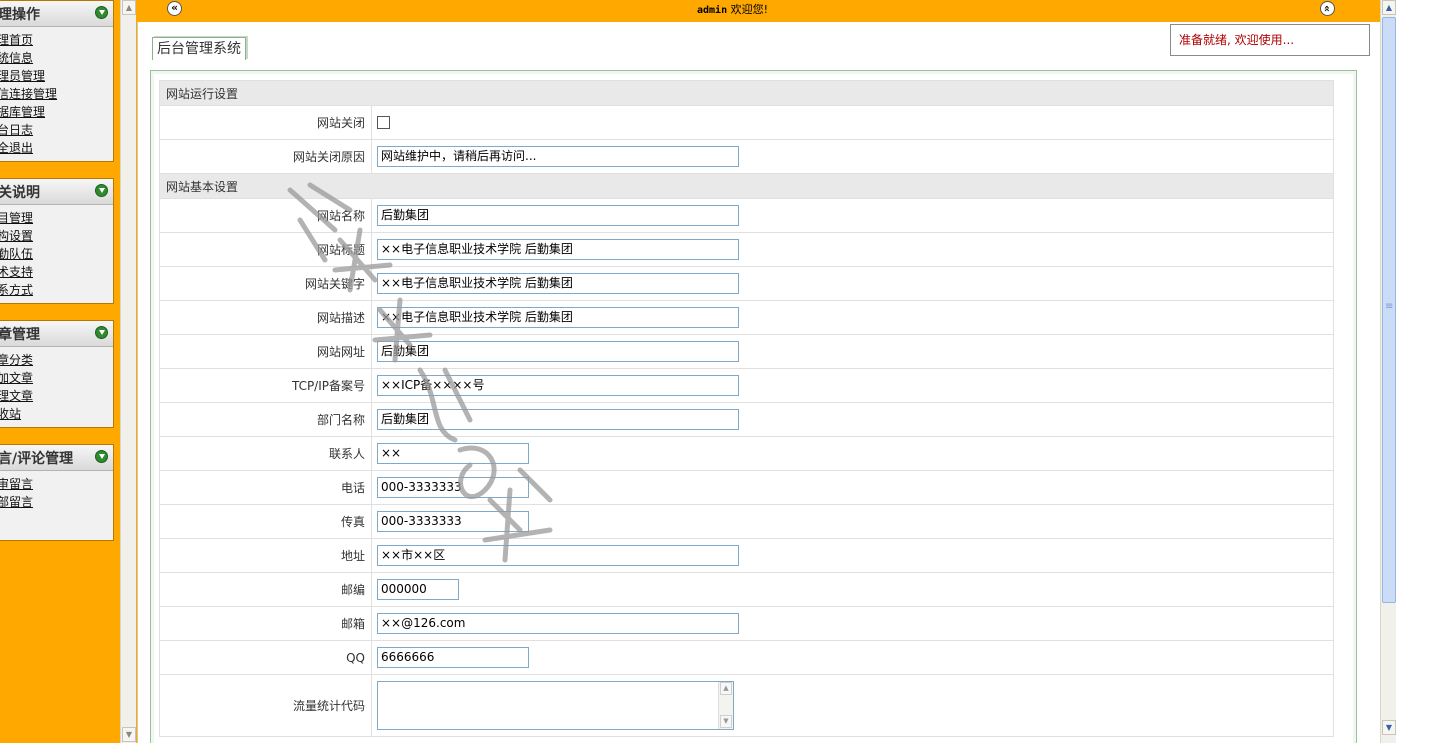 Image resolution: width=1440 pixels, height=743 pixels. What do you see at coordinates (725, 705) in the screenshot?
I see `textarea-scrollbar: ▲ ▼` at bounding box center [725, 705].